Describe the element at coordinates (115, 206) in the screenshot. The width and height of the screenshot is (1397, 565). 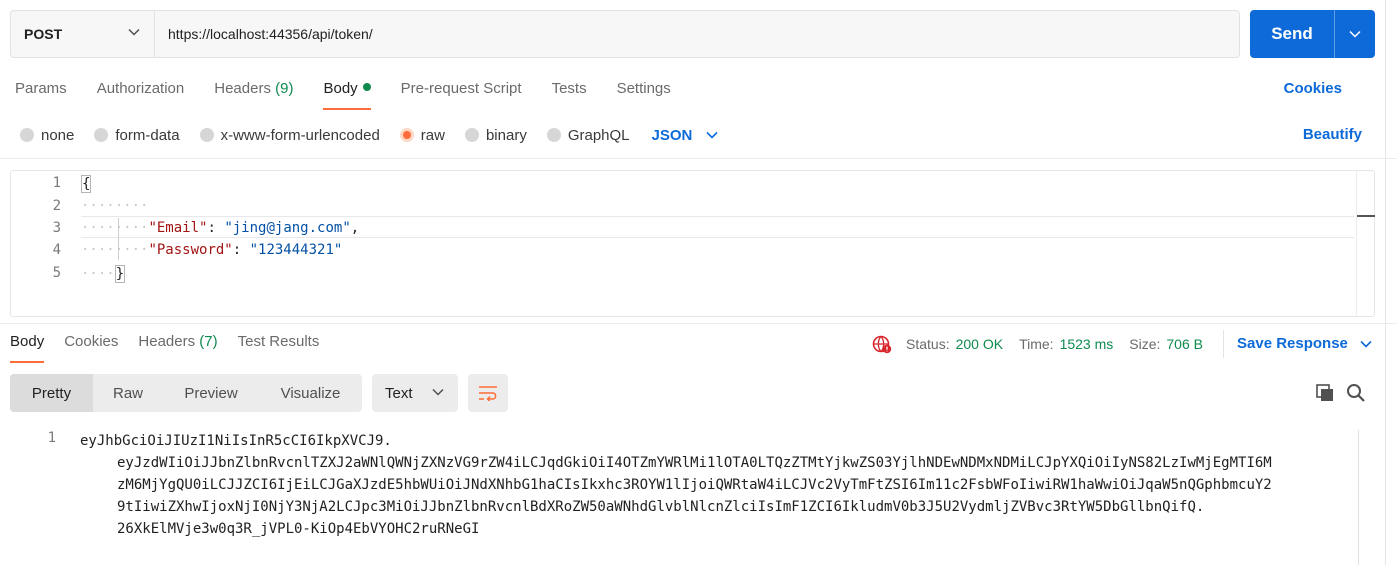
I see `code-line-2: ········` at that location.